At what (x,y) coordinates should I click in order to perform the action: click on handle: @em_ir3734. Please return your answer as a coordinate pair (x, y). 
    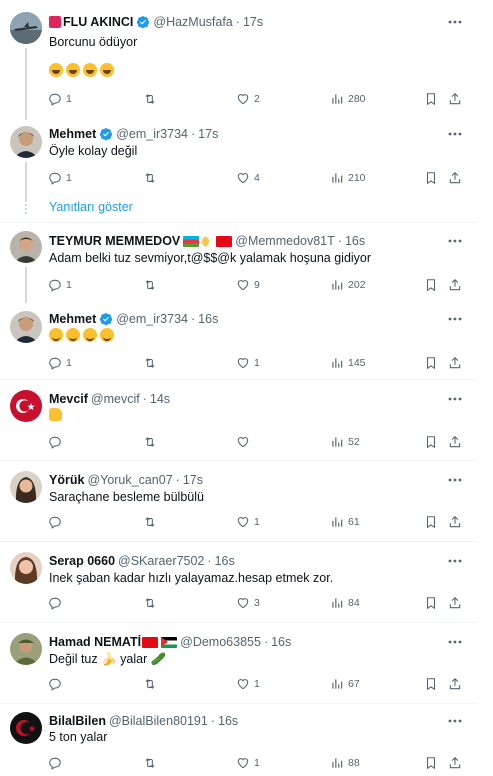
    Looking at the image, I should click on (152, 319).